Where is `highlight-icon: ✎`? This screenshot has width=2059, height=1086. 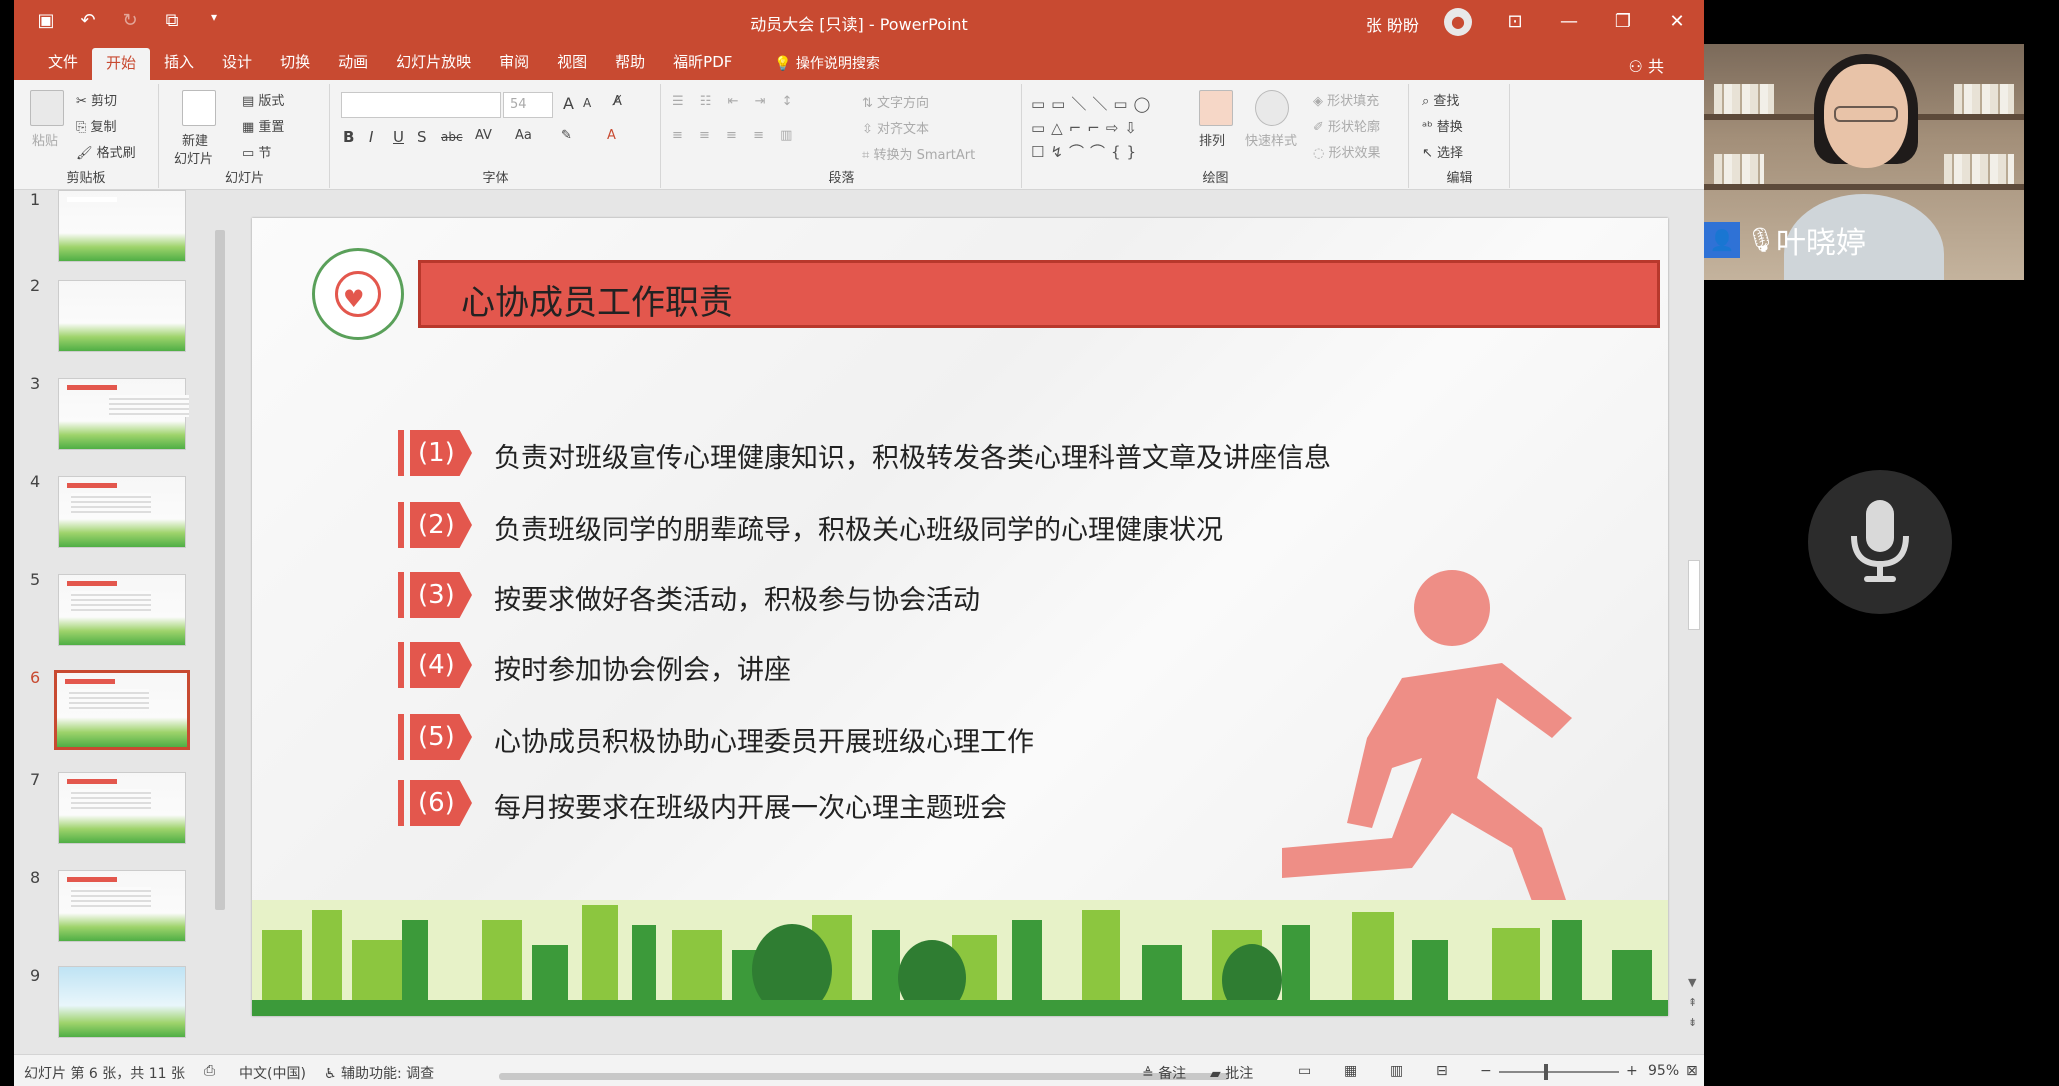 highlight-icon: ✎ is located at coordinates (566, 135).